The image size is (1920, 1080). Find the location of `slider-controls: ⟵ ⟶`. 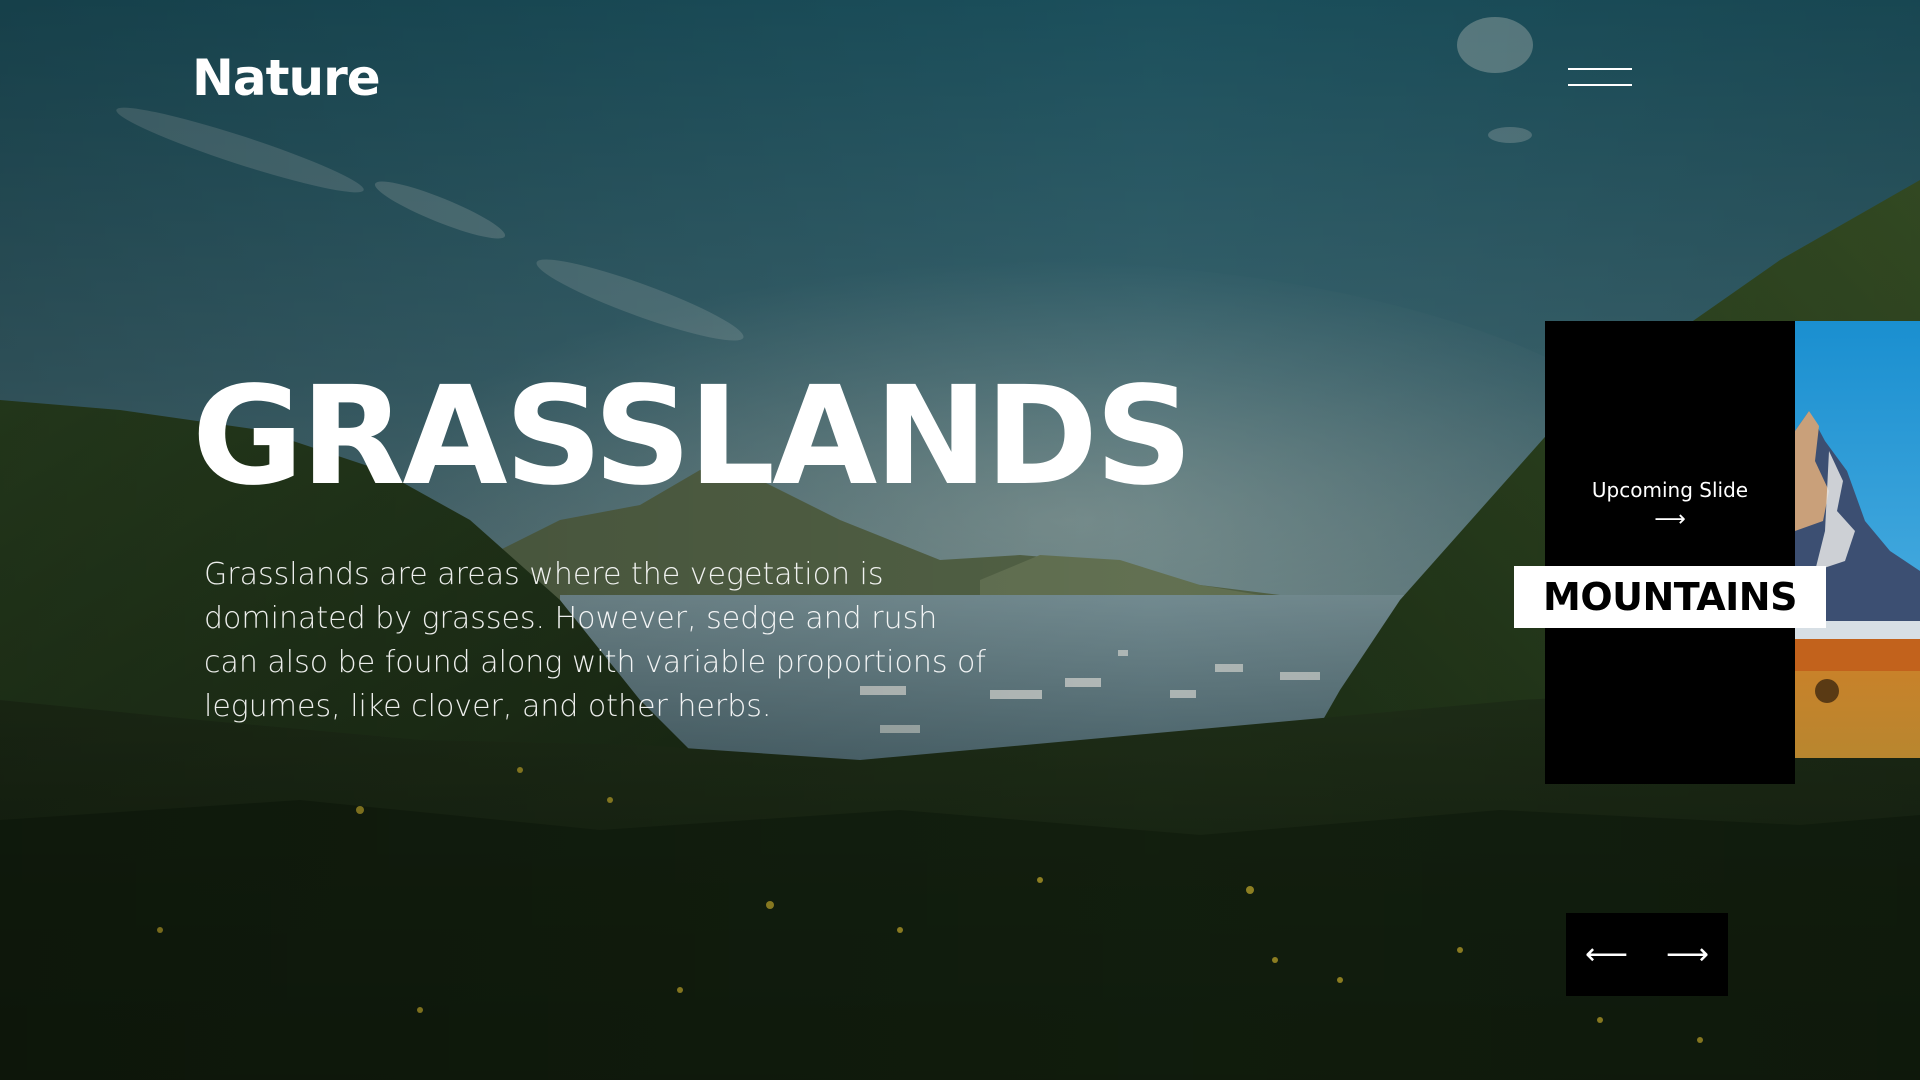

slider-controls: ⟵ ⟶ is located at coordinates (1647, 954).